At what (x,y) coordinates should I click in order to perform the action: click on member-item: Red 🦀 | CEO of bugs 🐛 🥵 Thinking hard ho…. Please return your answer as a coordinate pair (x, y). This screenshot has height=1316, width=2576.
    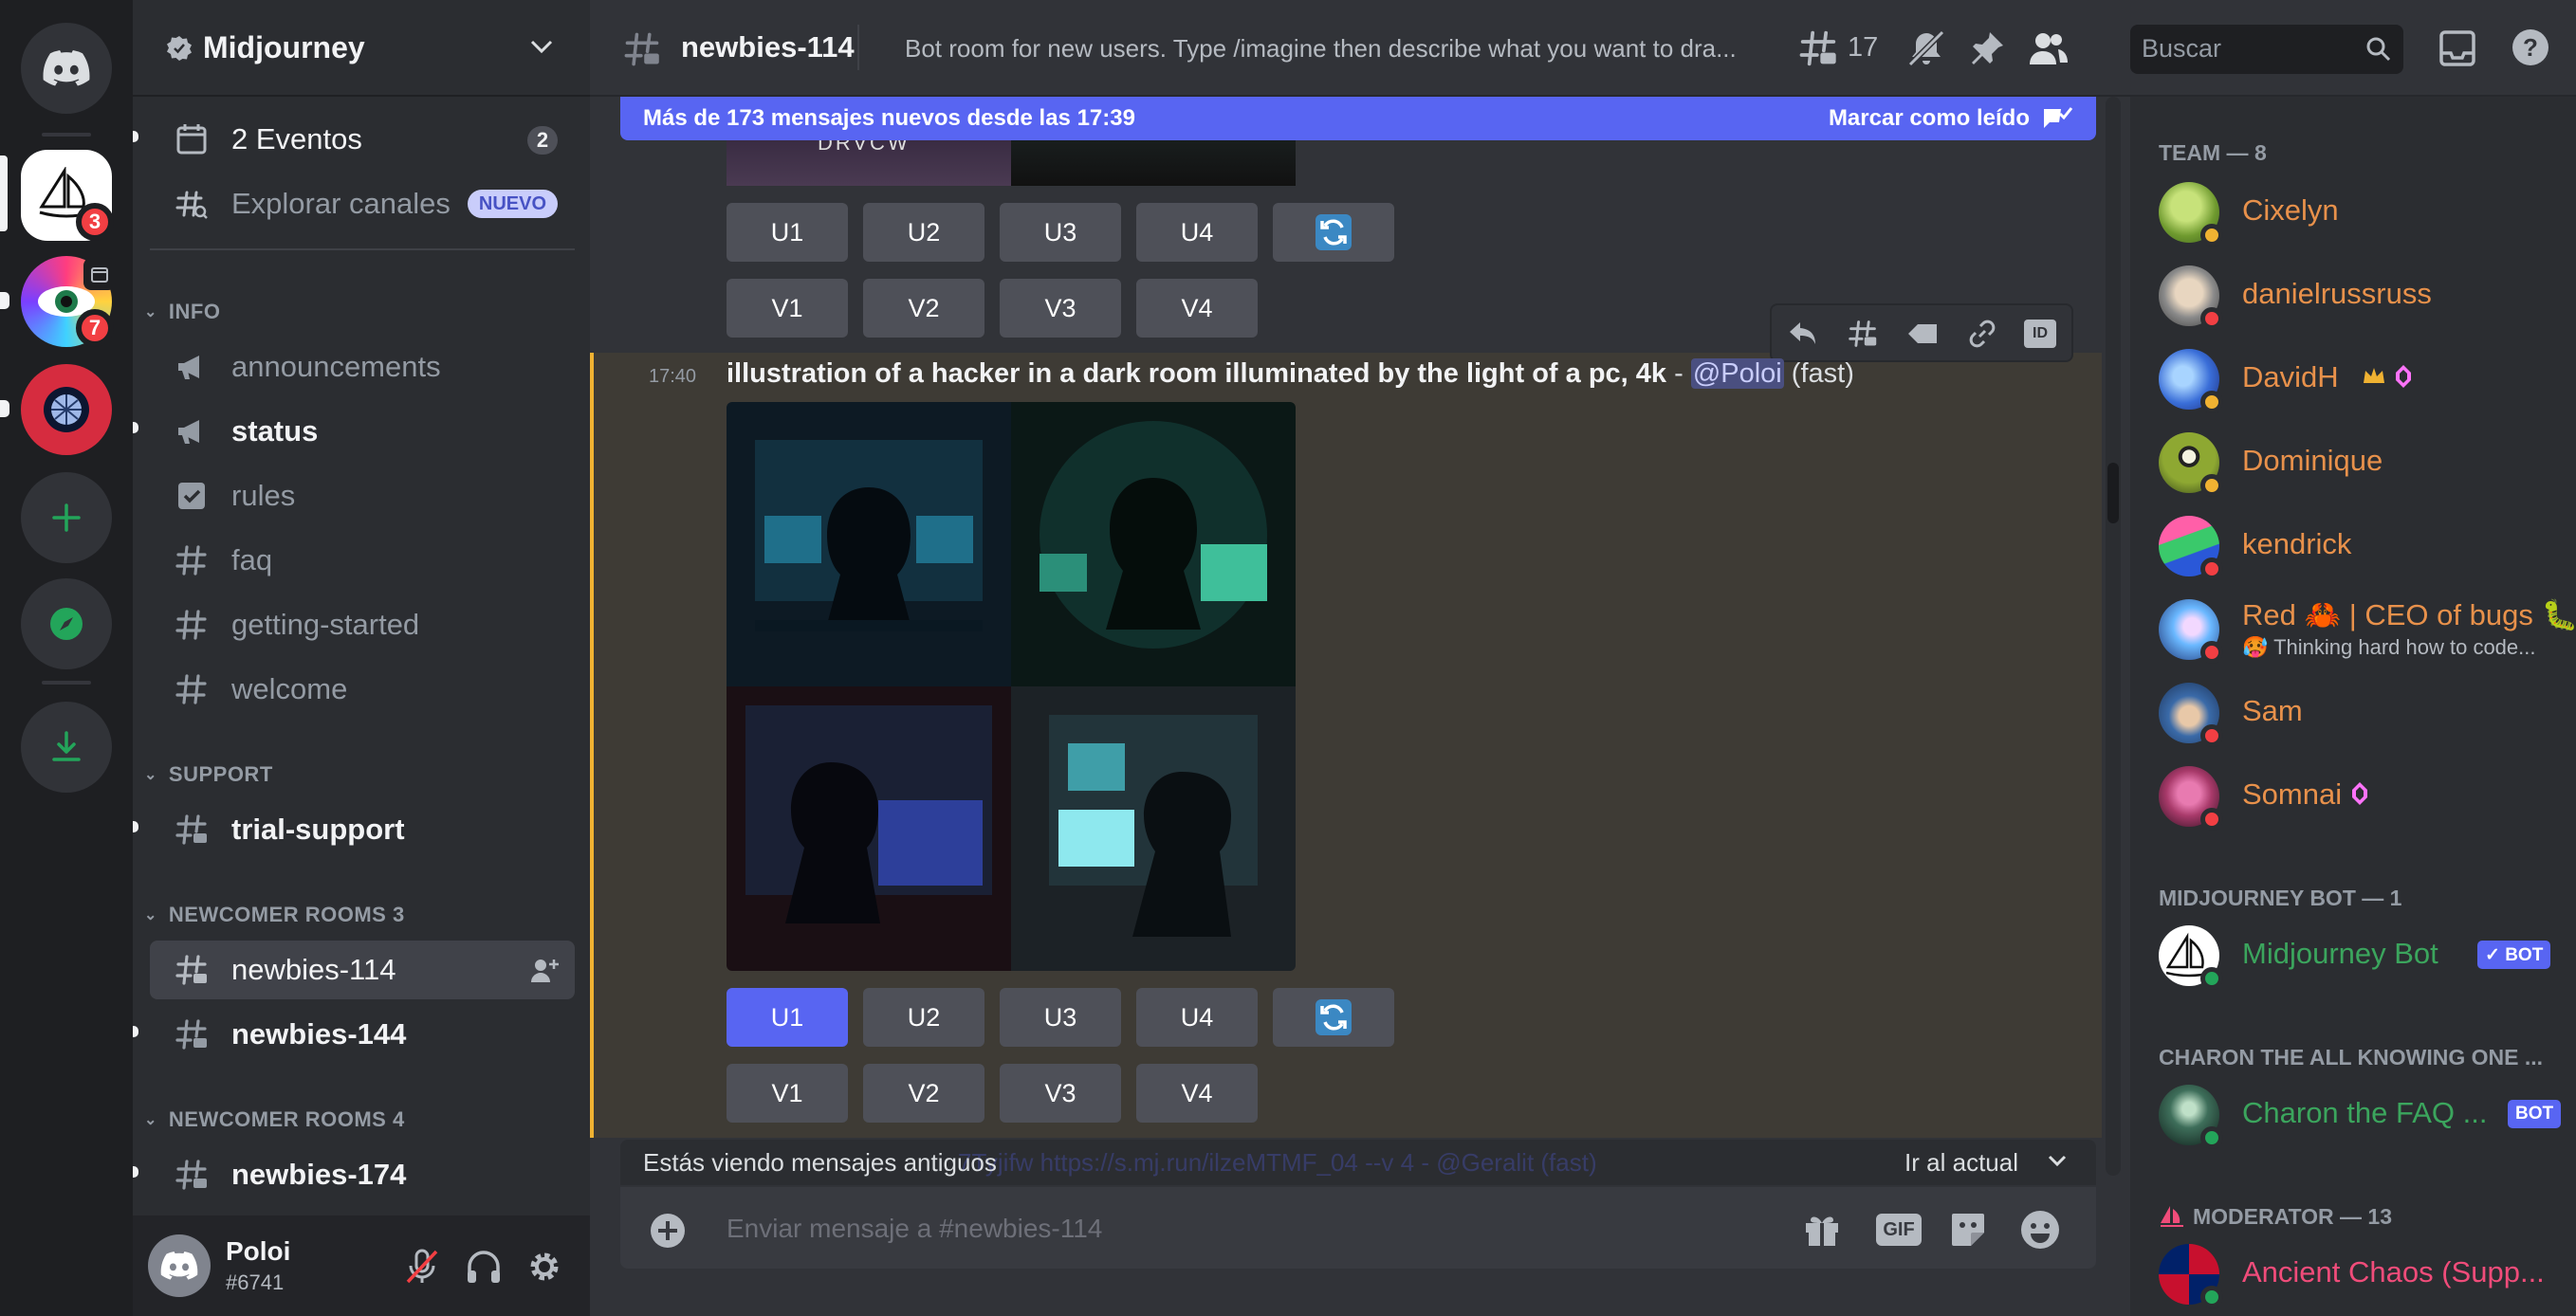
    Looking at the image, I should click on (2367, 629).